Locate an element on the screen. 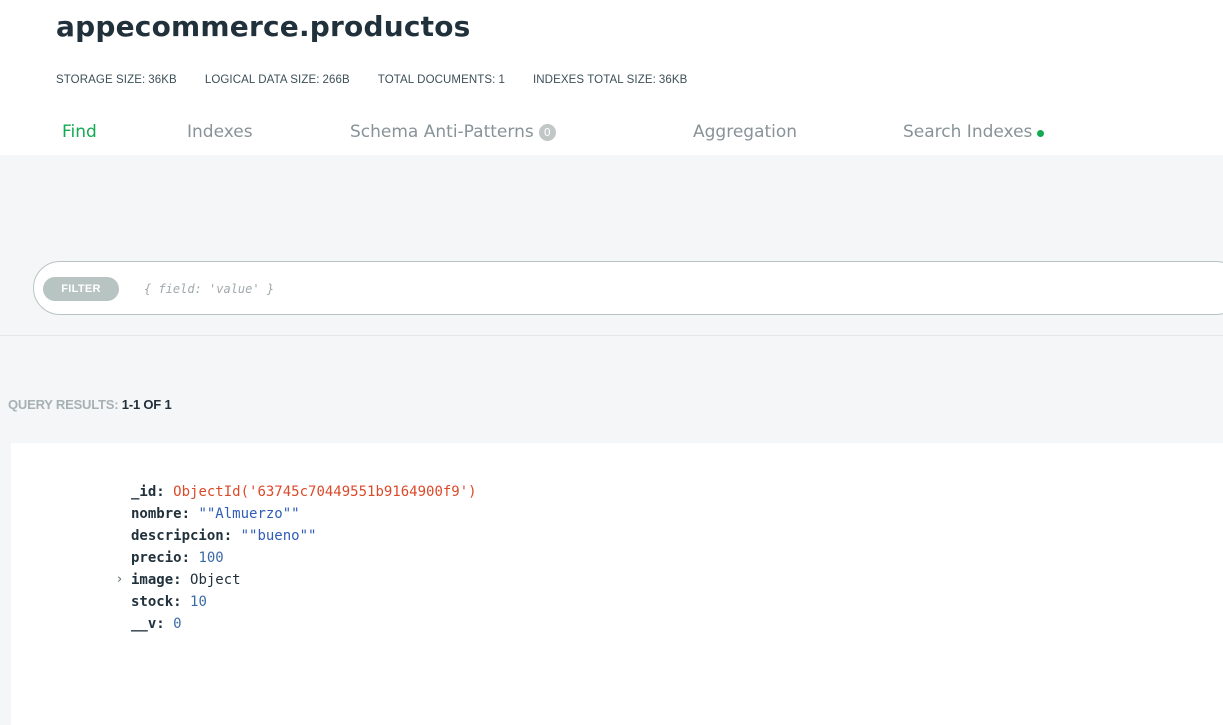  filter-bar: FILTER is located at coordinates (628, 288).